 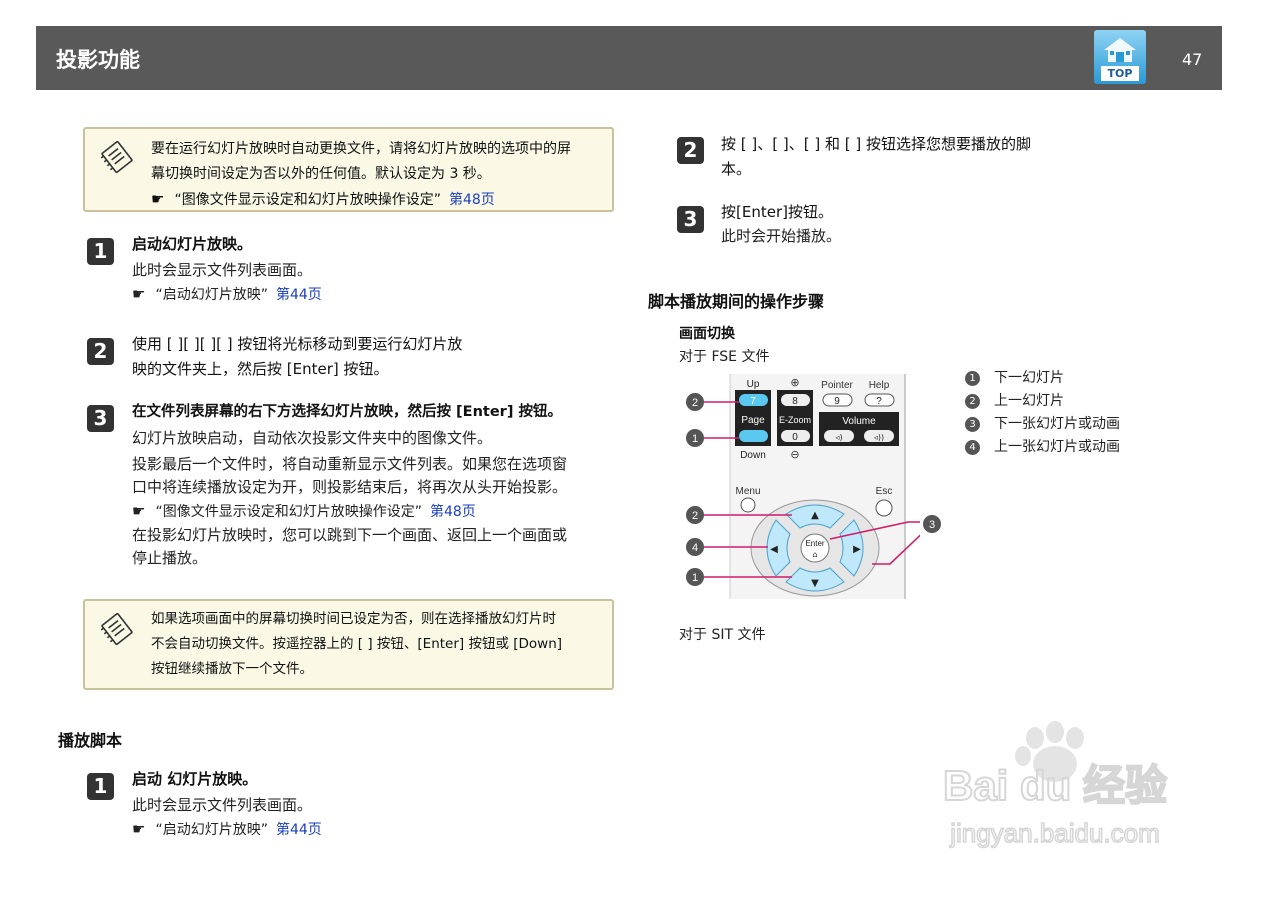 I want to click on right-step-3-block: 按[Enter]按钮。 此时会开始播放。, so click(x=961, y=224).